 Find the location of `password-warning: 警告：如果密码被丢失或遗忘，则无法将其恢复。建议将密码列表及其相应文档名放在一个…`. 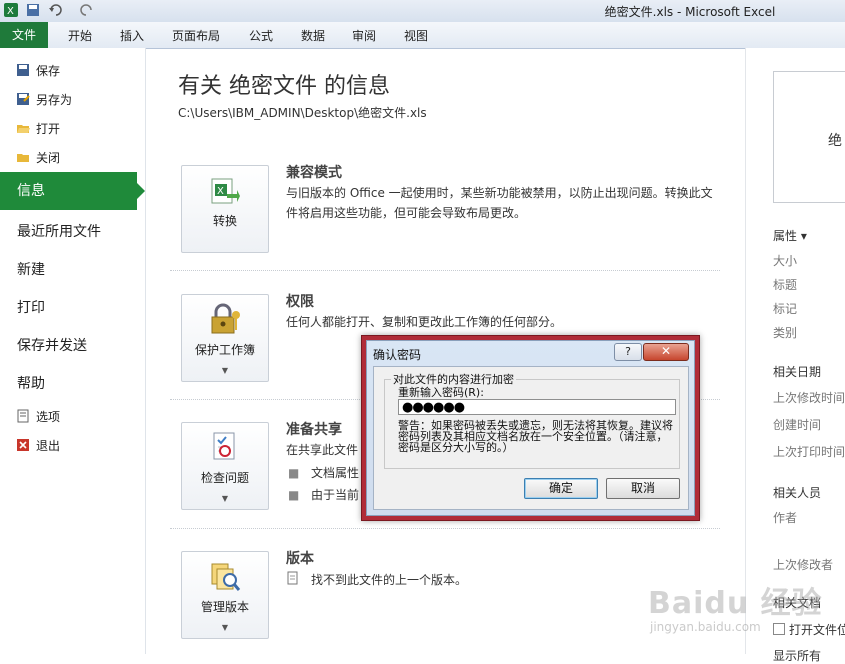

password-warning: 警告：如果密码被丢失或遗忘，则无法将其恢复。建议将密码列表及其相应文档名放在一个… is located at coordinates (535, 436).